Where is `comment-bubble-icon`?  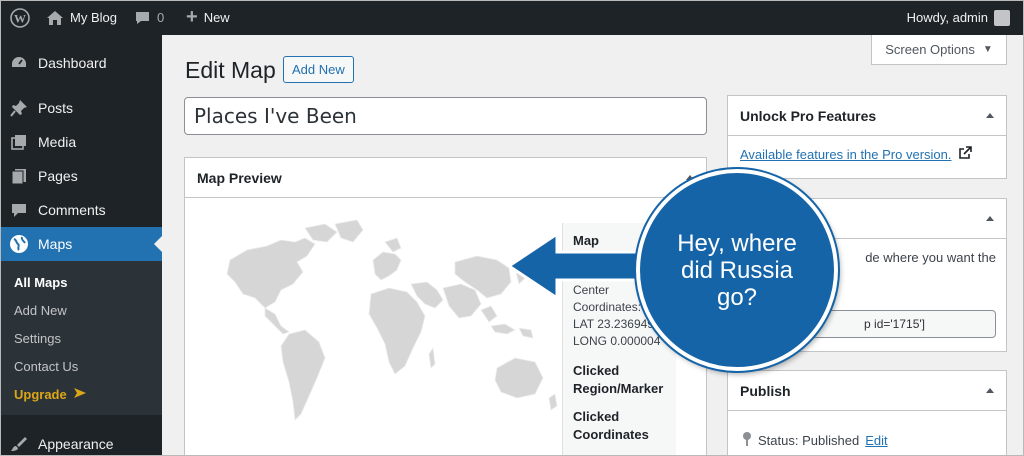
comment-bubble-icon is located at coordinates (142, 18).